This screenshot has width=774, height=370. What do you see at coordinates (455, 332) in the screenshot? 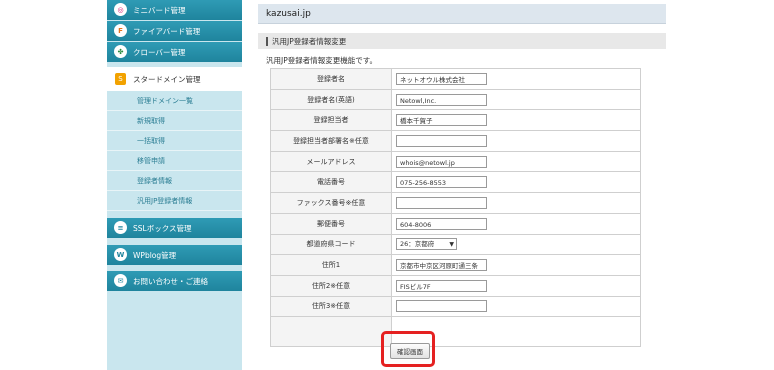
I see `form-row` at bounding box center [455, 332].